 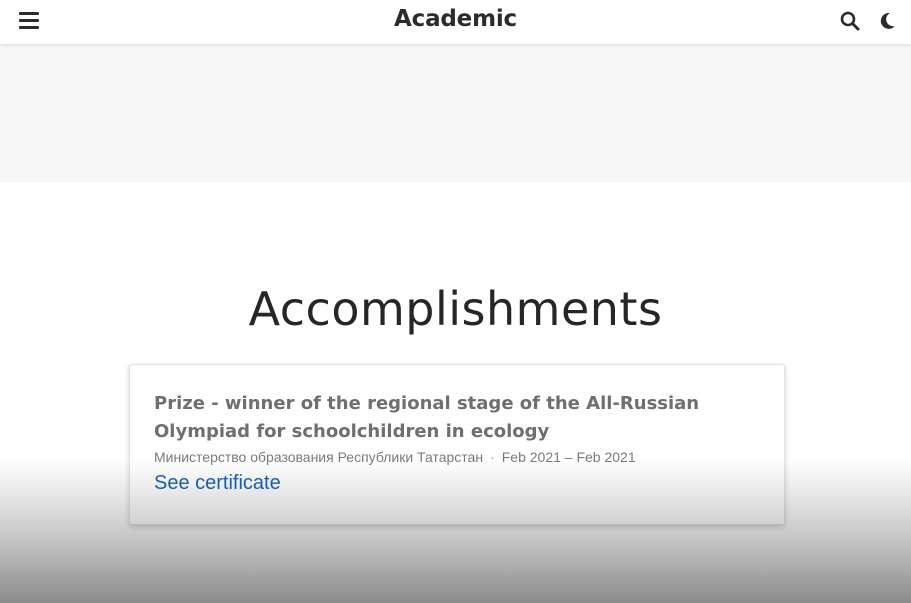 I want to click on site-brand: Academic, so click(x=455, y=19).